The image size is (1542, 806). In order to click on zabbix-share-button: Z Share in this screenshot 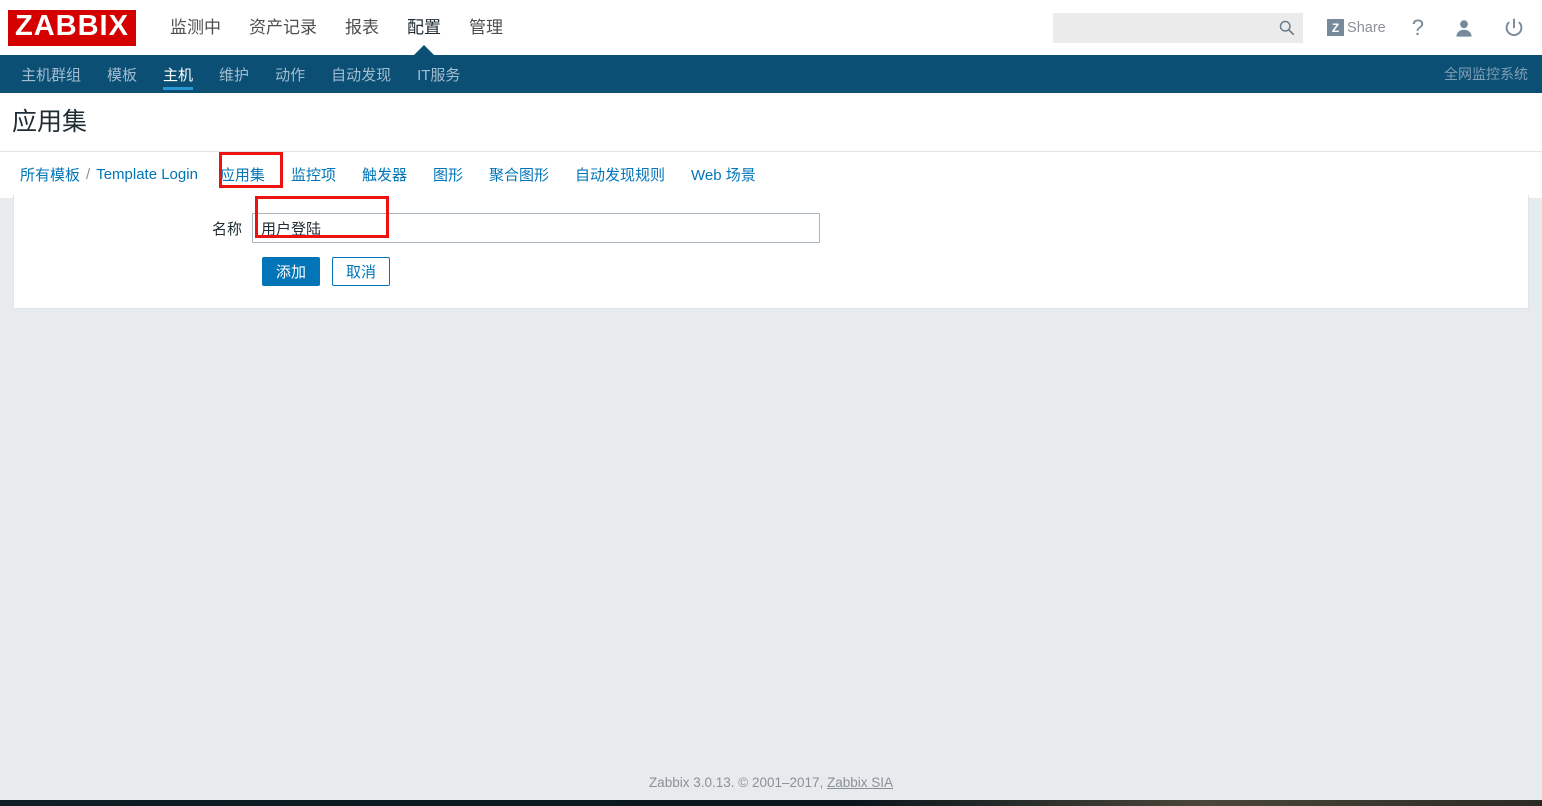, I will do `click(1356, 27)`.